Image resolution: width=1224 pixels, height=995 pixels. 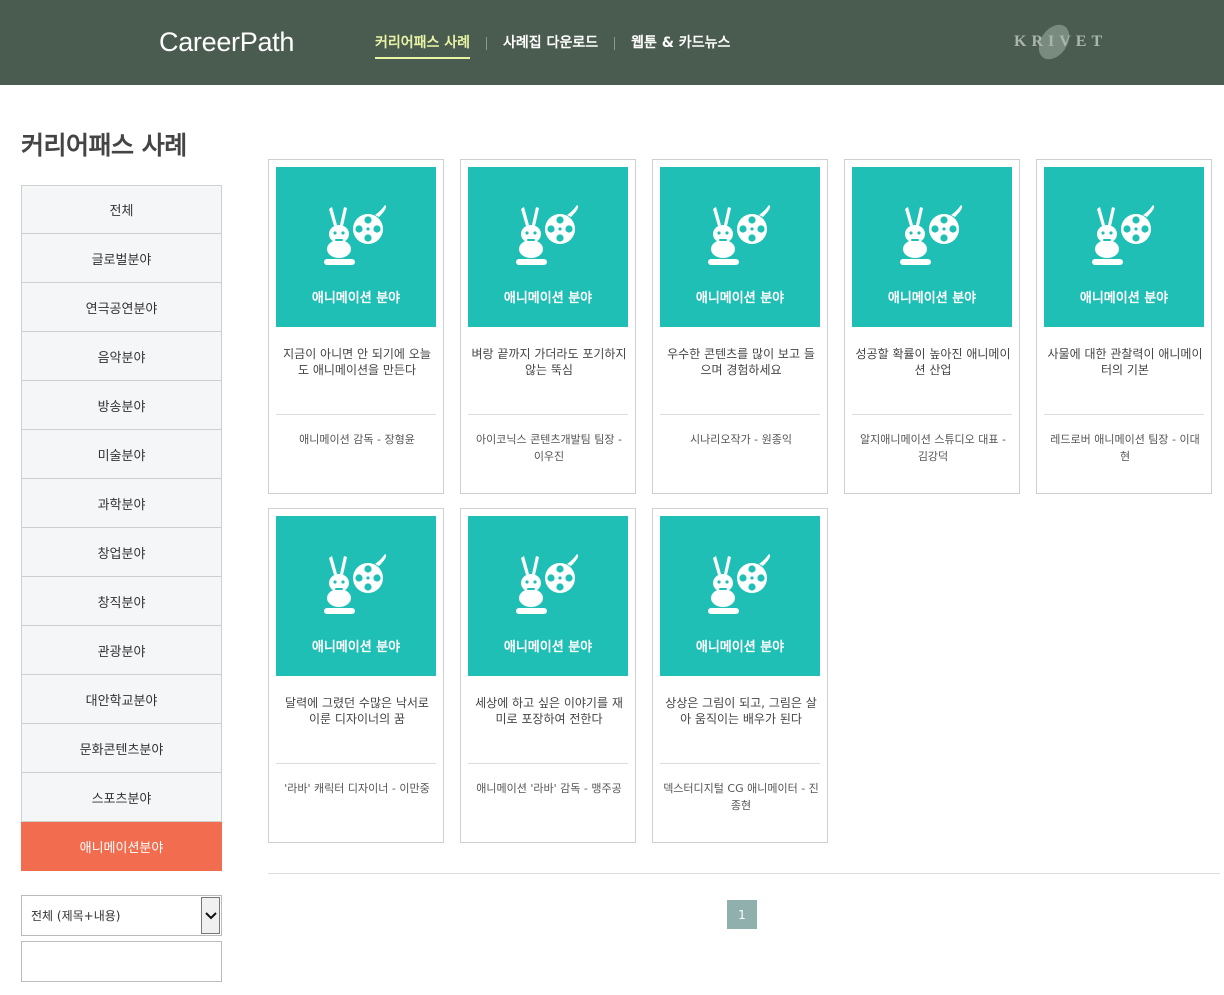 I want to click on sidebar-item-theater: 연극공연분야, so click(x=121, y=307).